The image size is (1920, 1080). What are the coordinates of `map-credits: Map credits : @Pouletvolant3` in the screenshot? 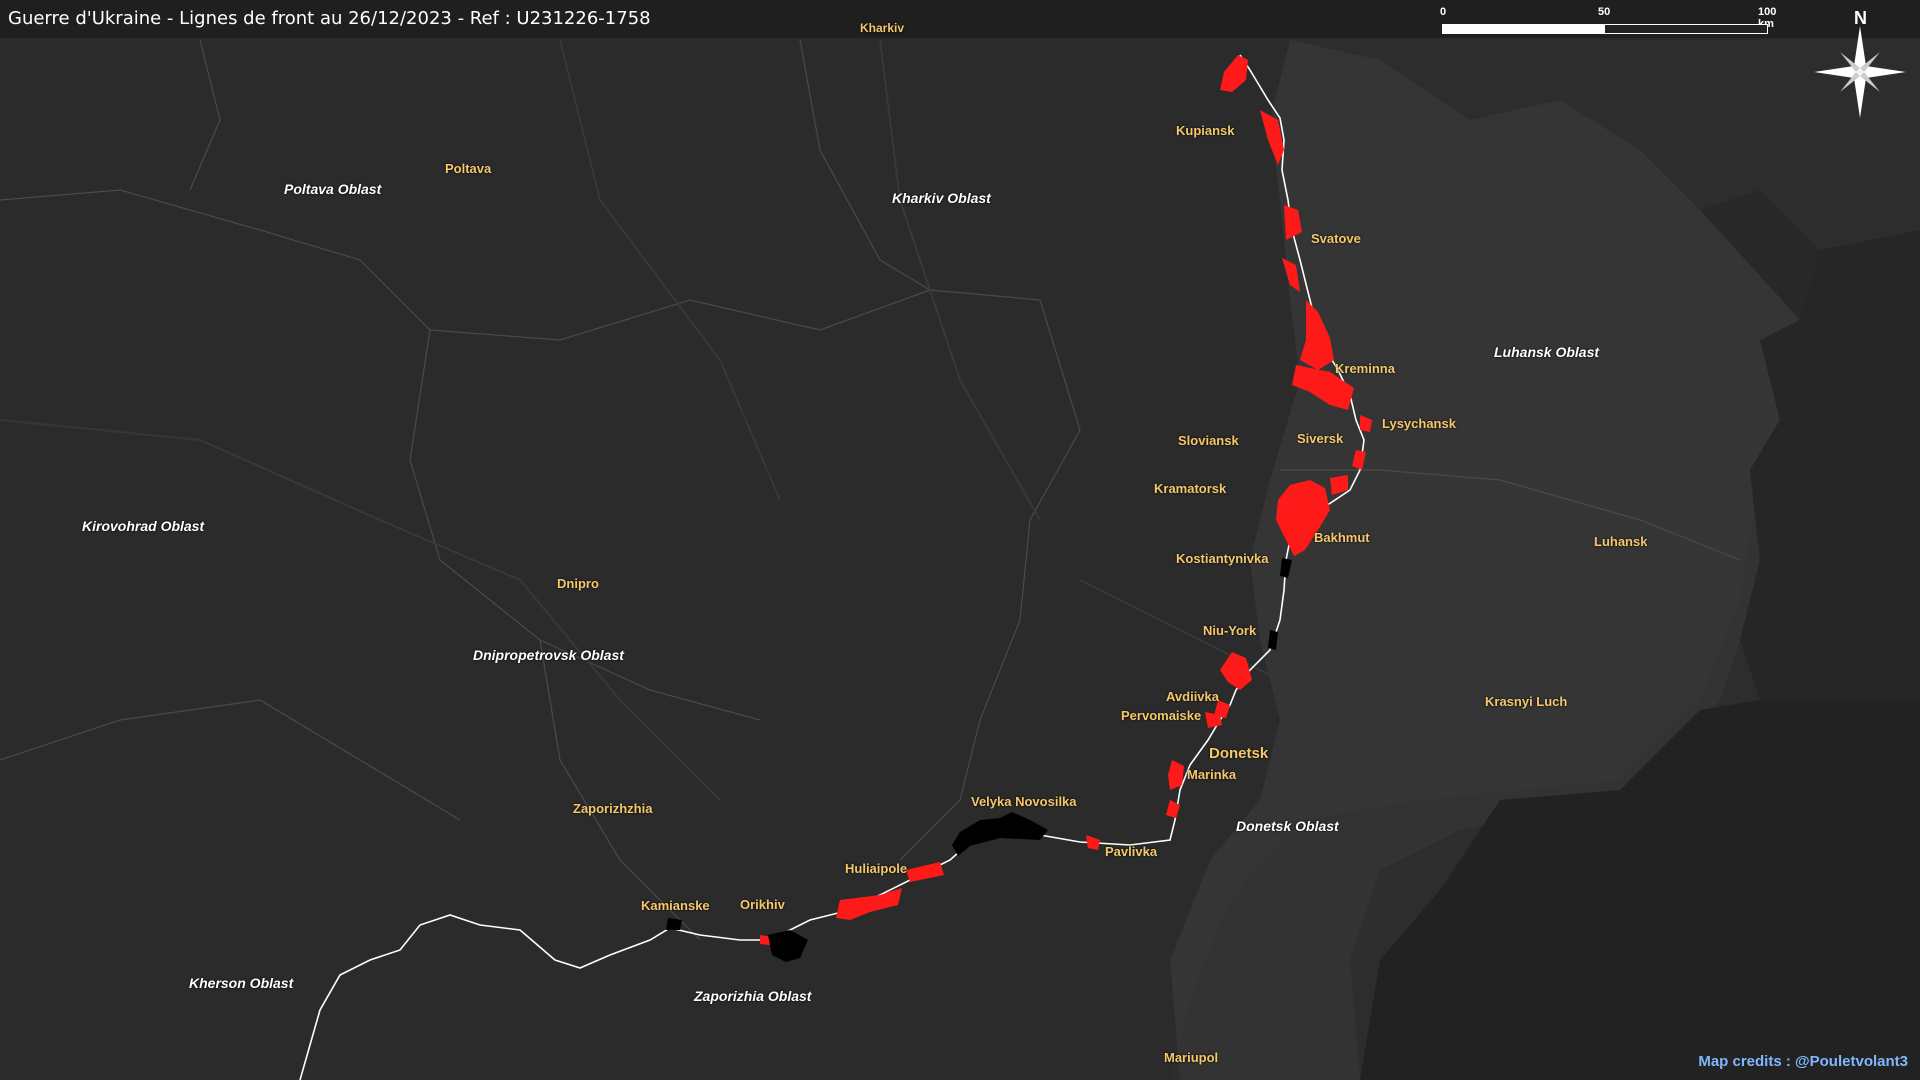 It's located at (1803, 1061).